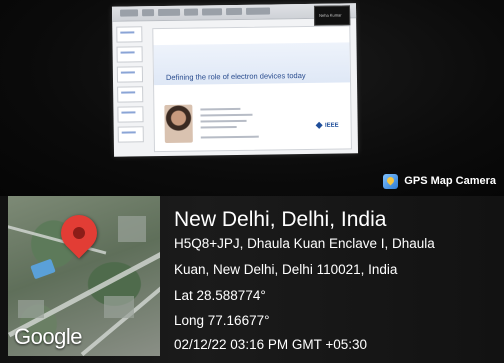 The image size is (504, 363). What do you see at coordinates (43, 269) in the screenshot?
I see `water-body` at bounding box center [43, 269].